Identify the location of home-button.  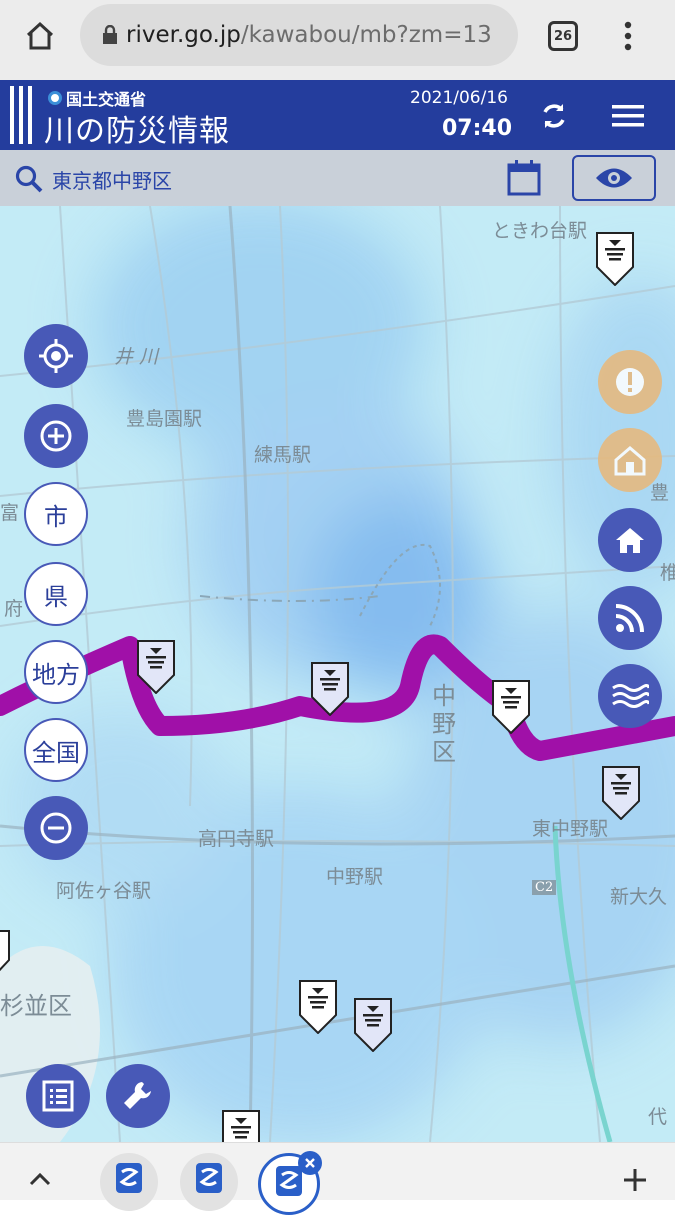
(630, 540).